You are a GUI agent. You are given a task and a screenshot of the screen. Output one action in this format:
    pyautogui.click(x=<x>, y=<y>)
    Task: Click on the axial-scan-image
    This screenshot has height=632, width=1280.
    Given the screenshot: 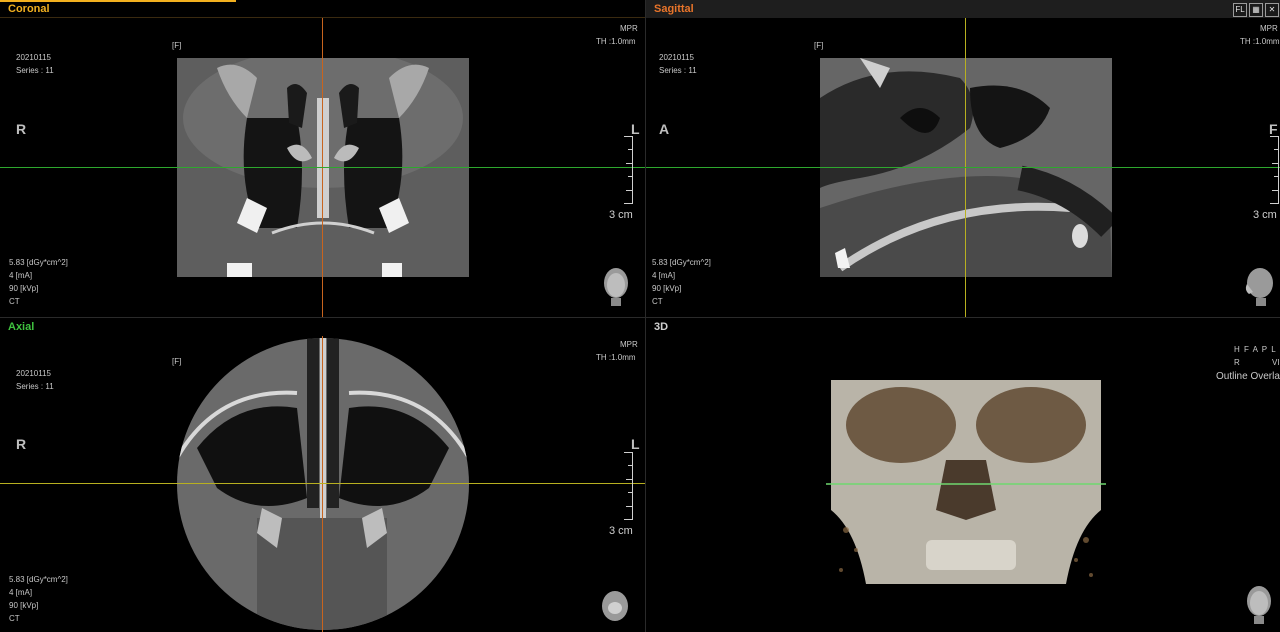 What is the action you would take?
    pyautogui.click(x=323, y=484)
    